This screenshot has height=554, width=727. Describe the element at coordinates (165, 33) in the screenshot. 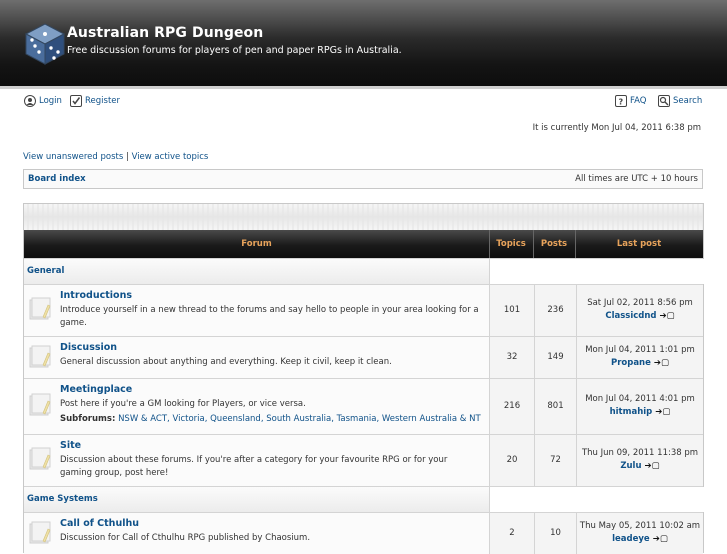

I see `site-title: Australian RPG Dungeon` at that location.